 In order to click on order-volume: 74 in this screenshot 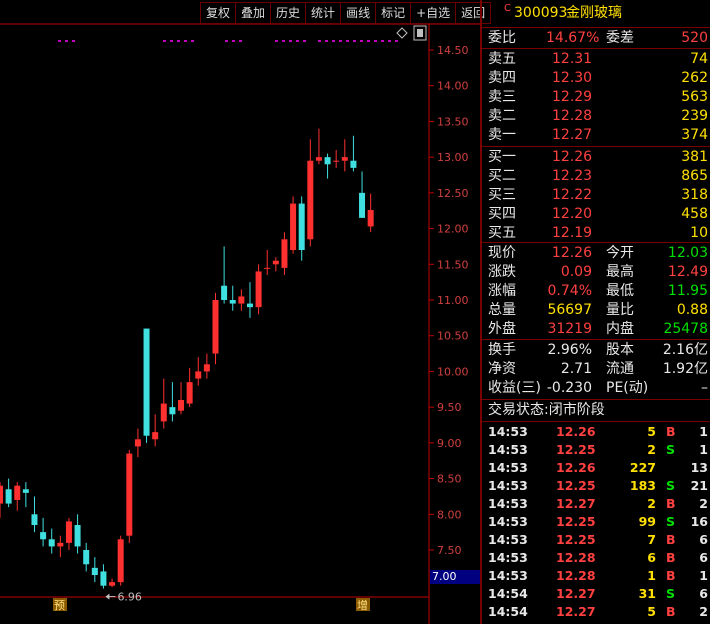, I will do `click(699, 59)`.